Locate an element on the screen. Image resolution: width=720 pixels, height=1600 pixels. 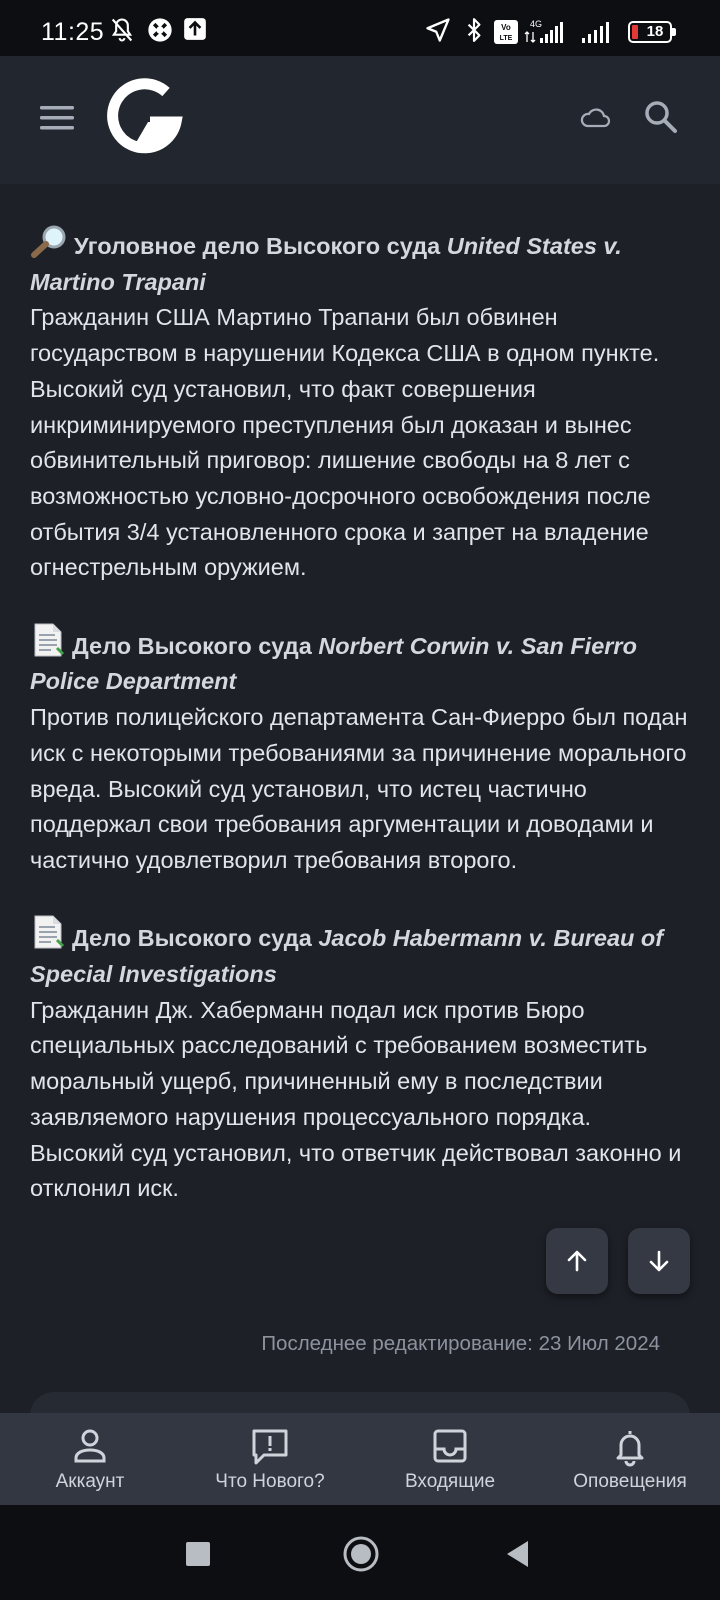
back-triangle-icon is located at coordinates (517, 1554).